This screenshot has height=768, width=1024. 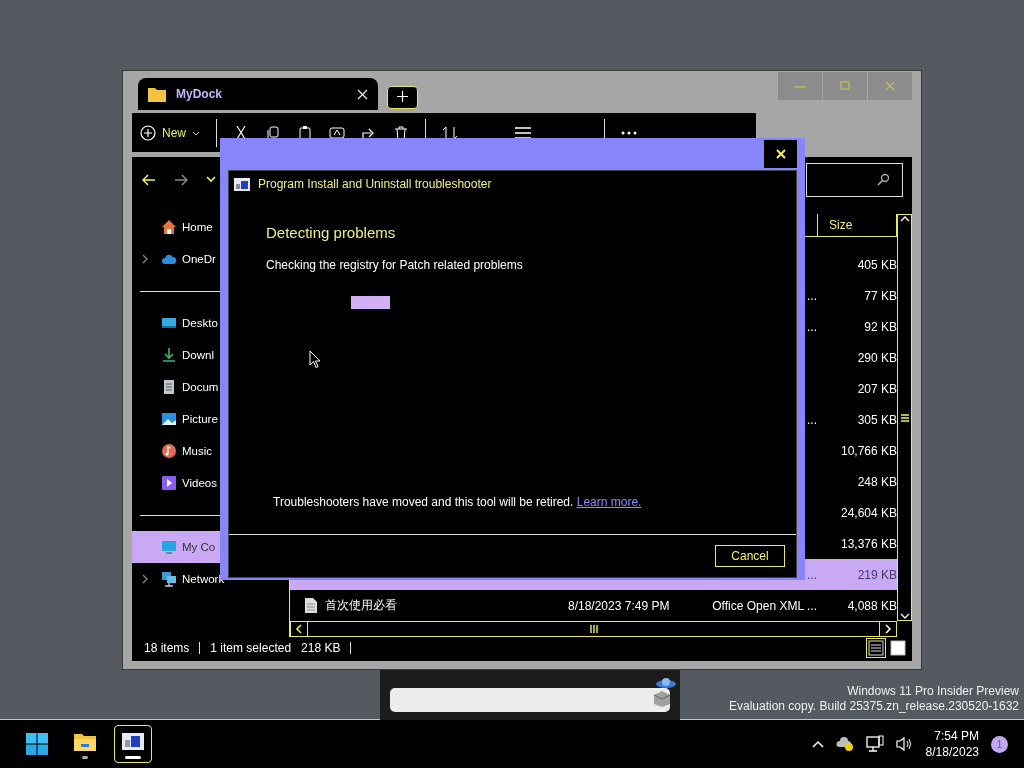 What do you see at coordinates (149, 179) in the screenshot?
I see `back-icon` at bounding box center [149, 179].